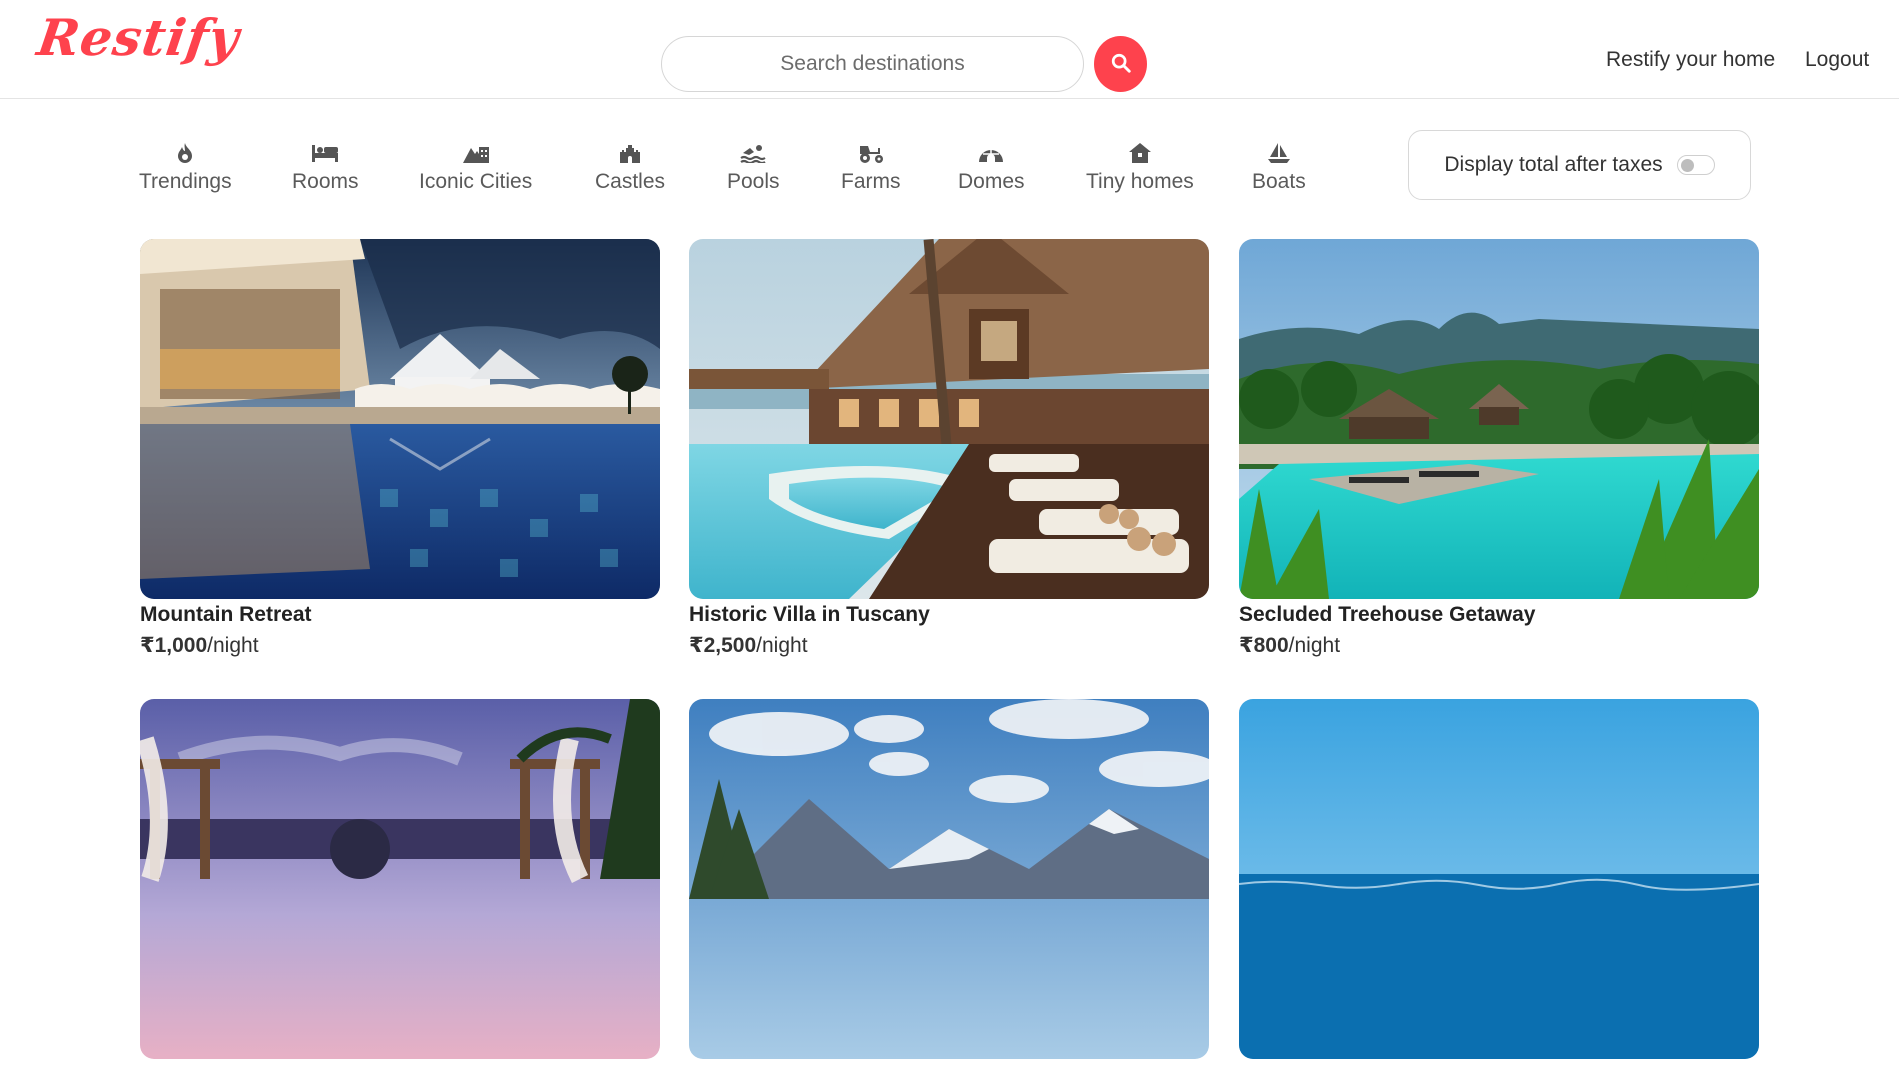  I want to click on tax-toggle-box: Display total after taxes, so click(1579, 165).